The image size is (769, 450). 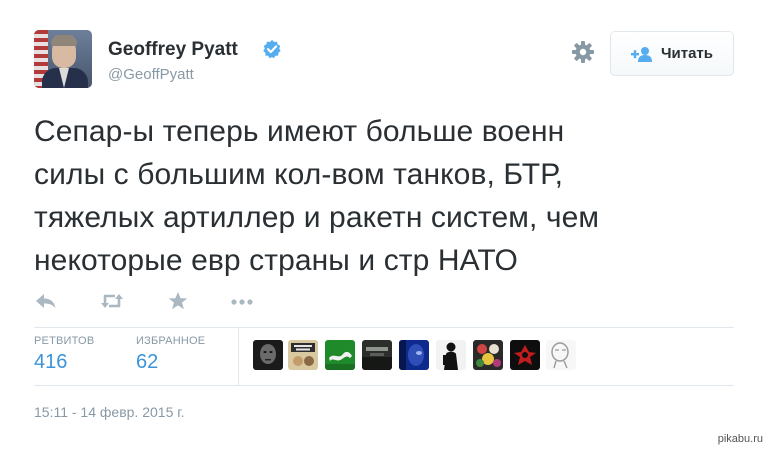 What do you see at coordinates (173, 50) in the screenshot?
I see `author-name: Geoffrey Pyatt` at bounding box center [173, 50].